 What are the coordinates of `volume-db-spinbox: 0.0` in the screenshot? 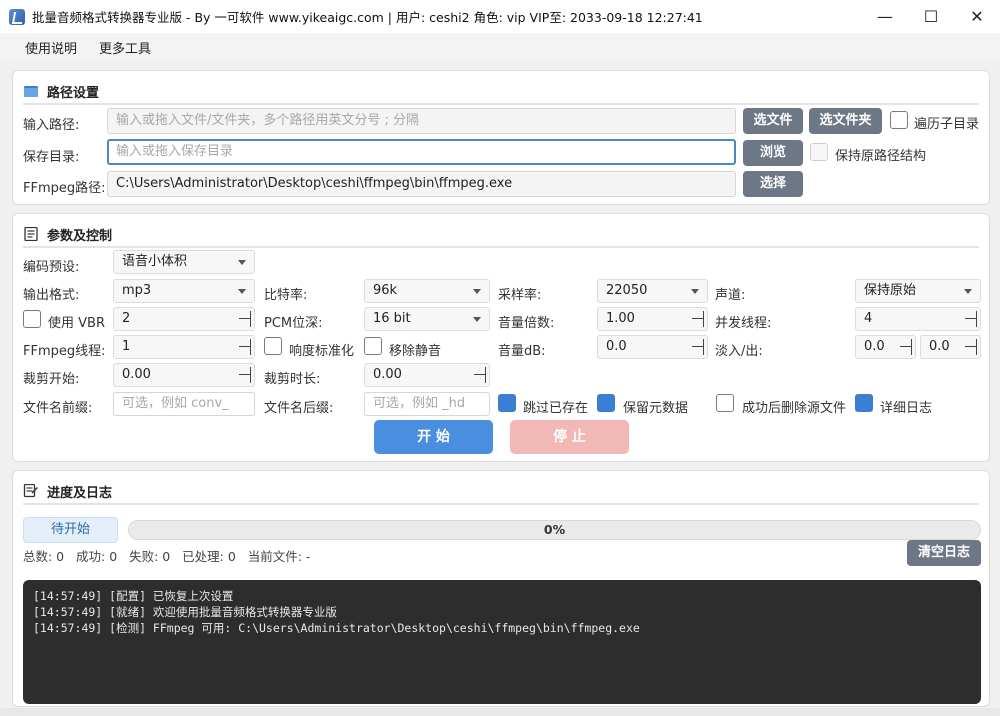 It's located at (652, 347).